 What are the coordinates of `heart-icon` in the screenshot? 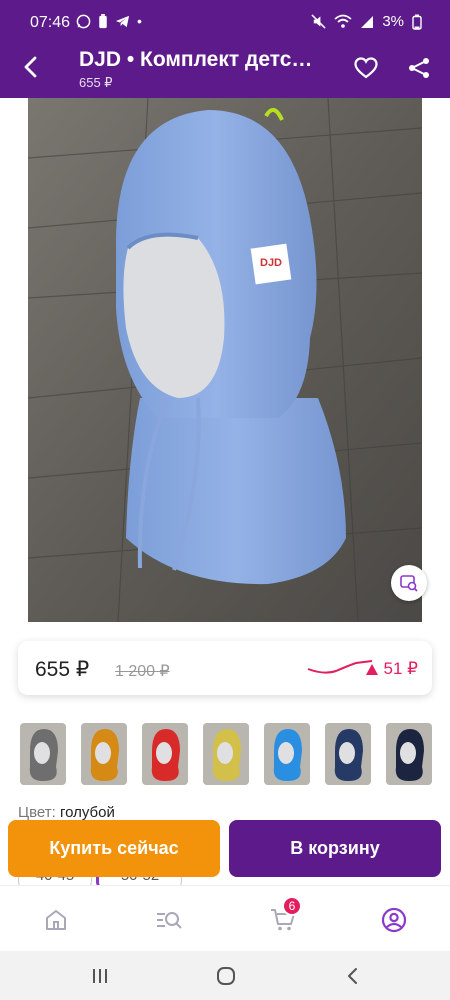 It's located at (366, 68).